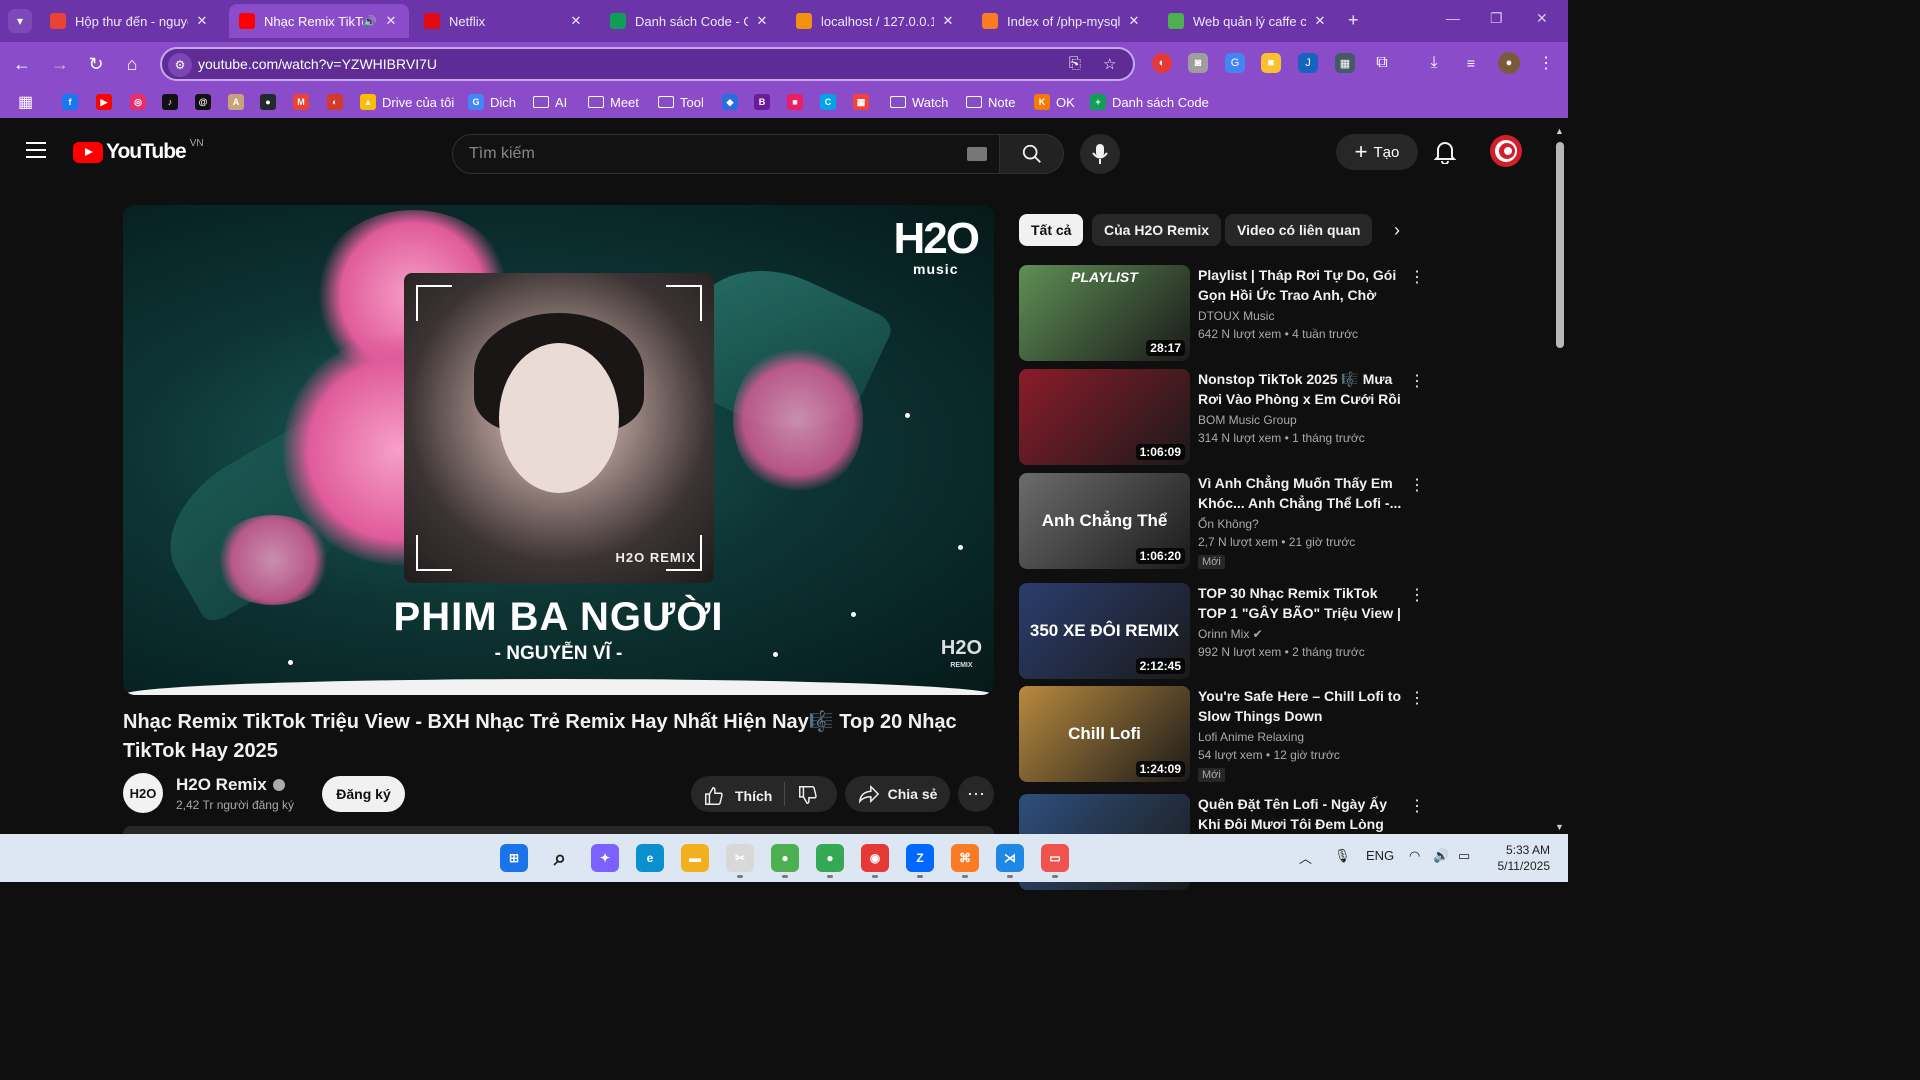 The width and height of the screenshot is (1920, 1080). I want to click on extension-qr-icon: ▦, so click(1345, 63).